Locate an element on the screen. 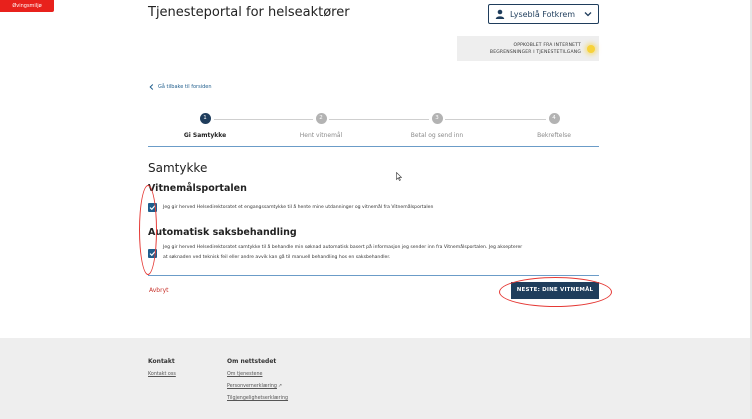 The height and width of the screenshot is (419, 752). step-number: 3 is located at coordinates (437, 118).